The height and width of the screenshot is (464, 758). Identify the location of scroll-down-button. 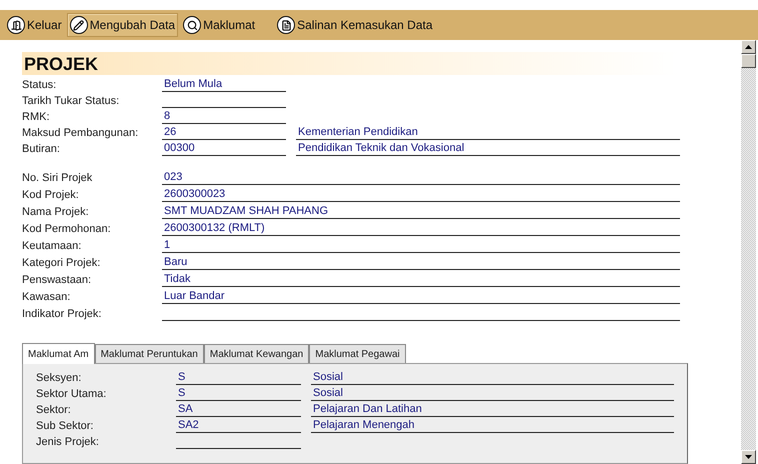
(748, 457).